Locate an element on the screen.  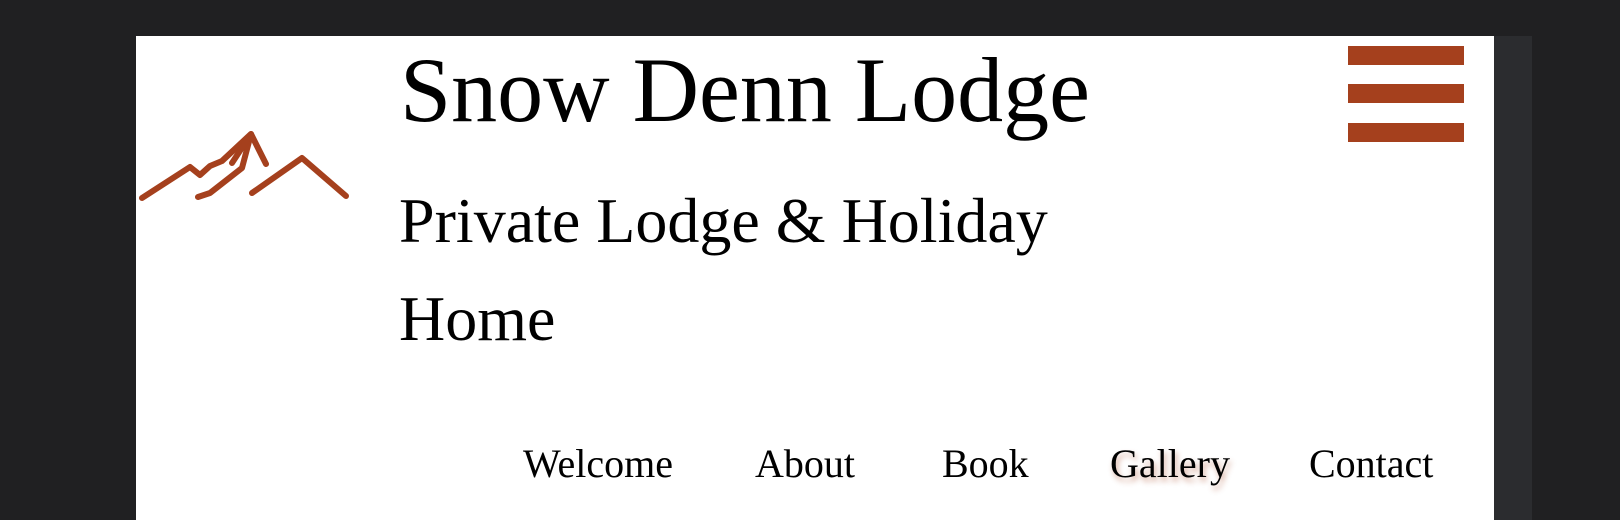
mountain-logo-icon is located at coordinates (248, 151).